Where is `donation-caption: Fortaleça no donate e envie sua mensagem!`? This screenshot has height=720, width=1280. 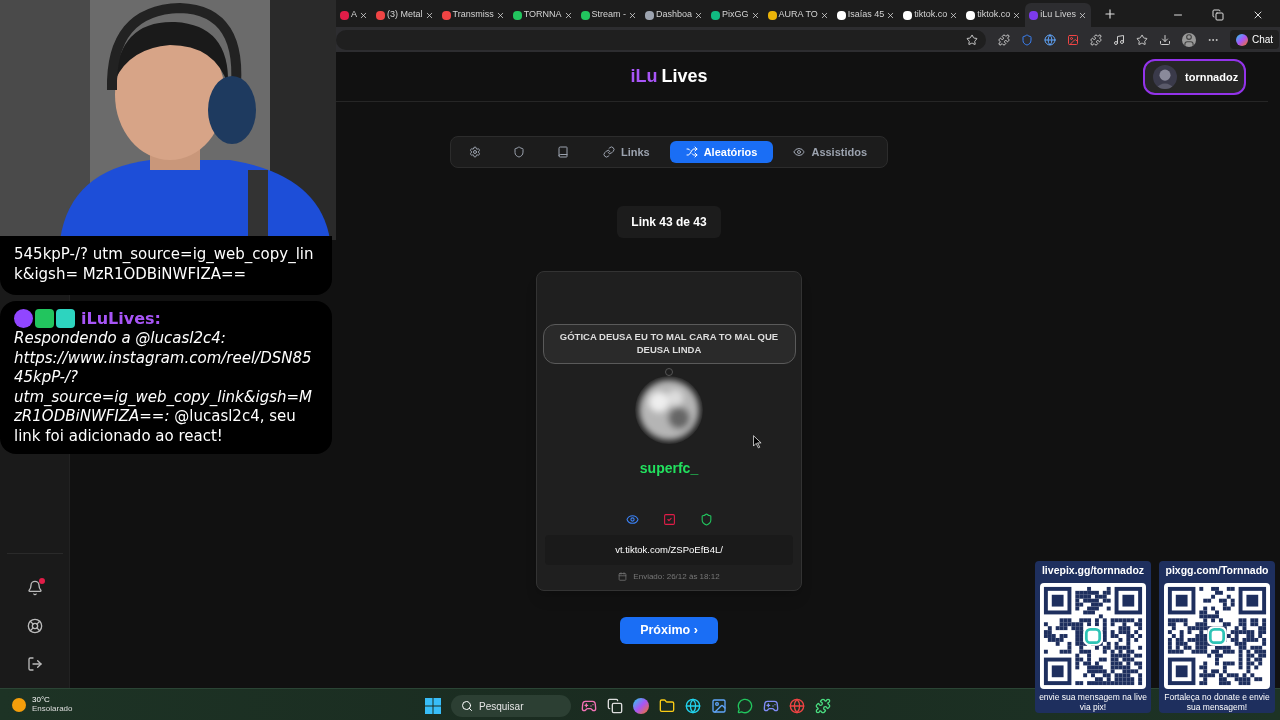 donation-caption: Fortaleça no donate e envie sua mensagem! is located at coordinates (1217, 702).